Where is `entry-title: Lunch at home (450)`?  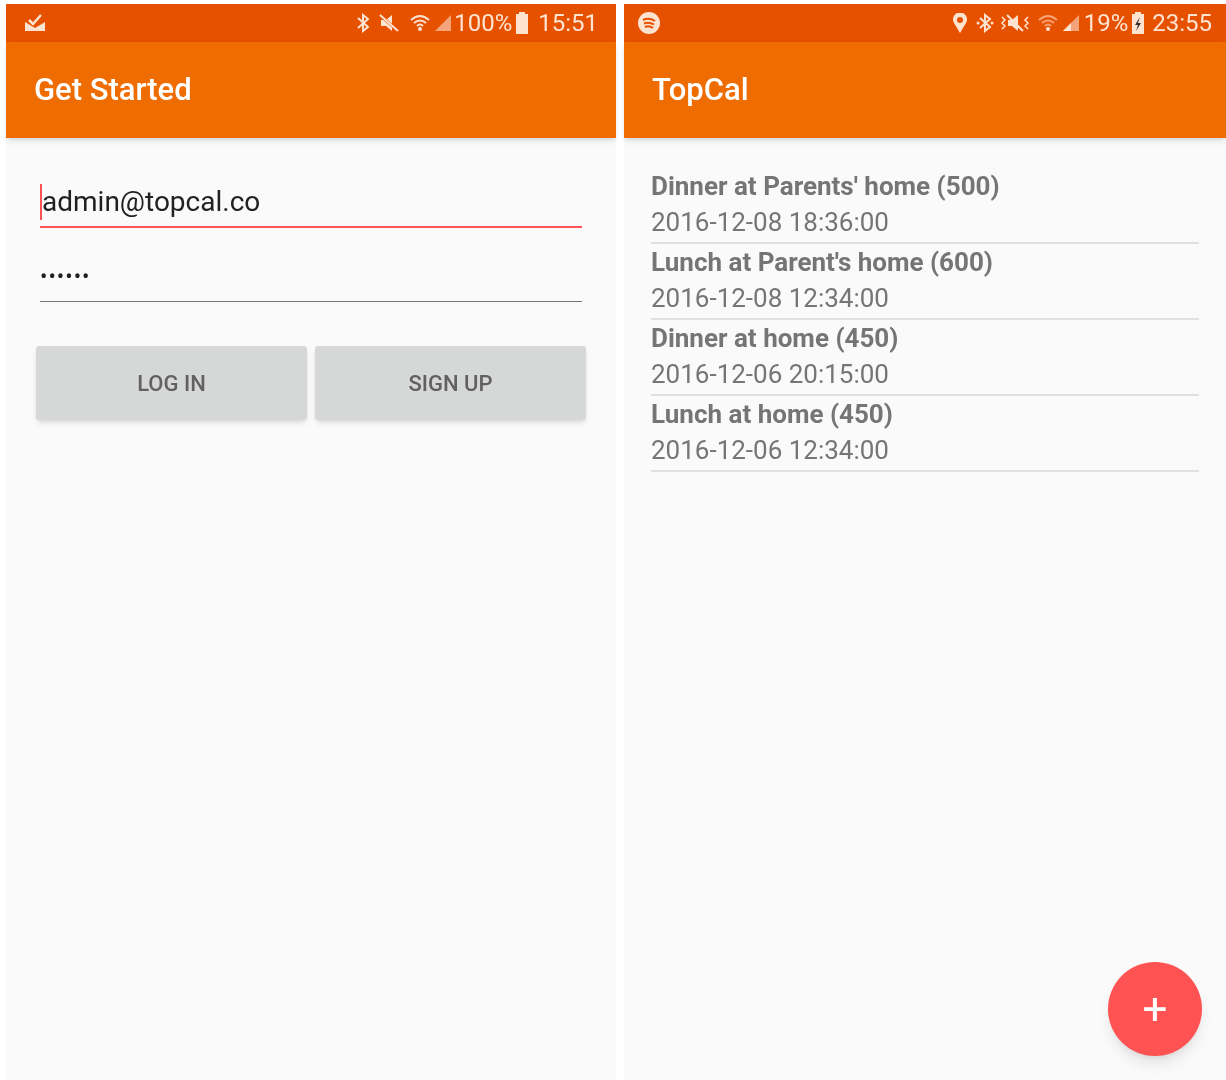
entry-title: Lunch at home (450) is located at coordinates (772, 414).